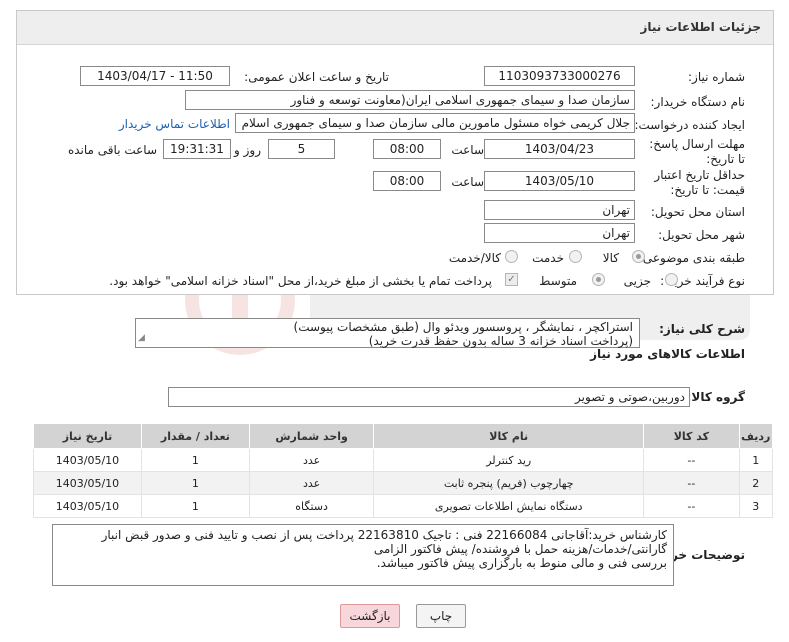 Image resolution: width=789 pixels, height=642 pixels. I want to click on row-name: دستگاه نمایش اطلاعات تصویری, so click(509, 506).